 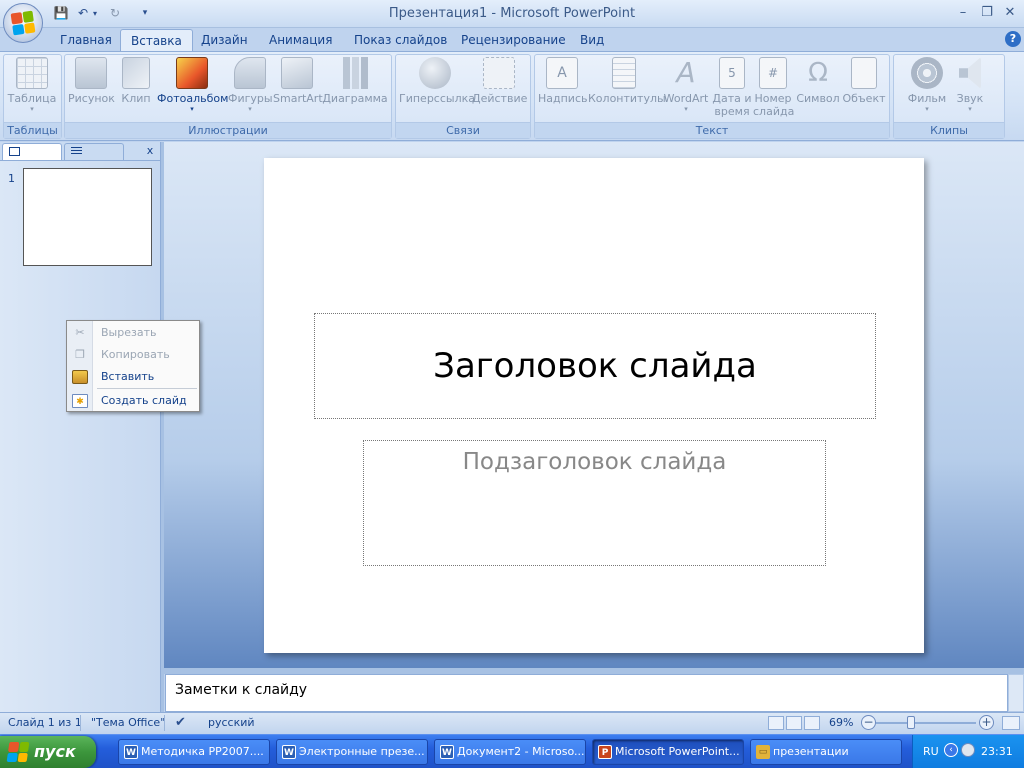 What do you see at coordinates (400, 40) in the screenshot?
I see `tab-slideshow: Показ слайдов` at bounding box center [400, 40].